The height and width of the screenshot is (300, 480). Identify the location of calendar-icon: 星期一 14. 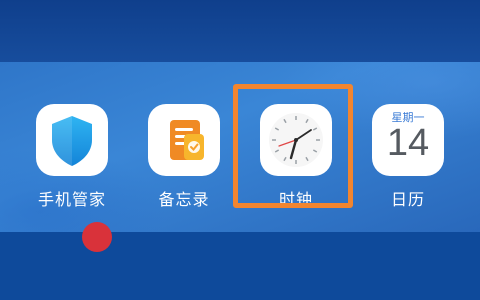
(408, 140).